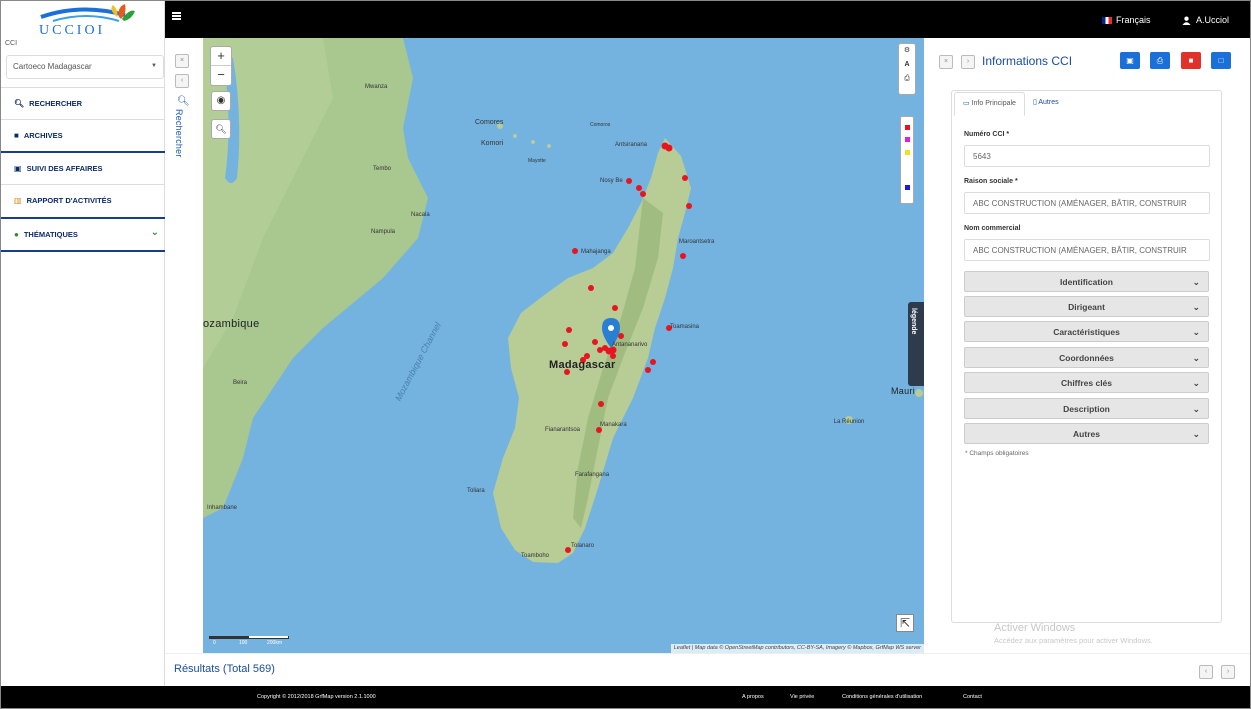 The image size is (1251, 709). Describe the element at coordinates (1160, 60) in the screenshot. I see `print-button: ⎙` at that location.